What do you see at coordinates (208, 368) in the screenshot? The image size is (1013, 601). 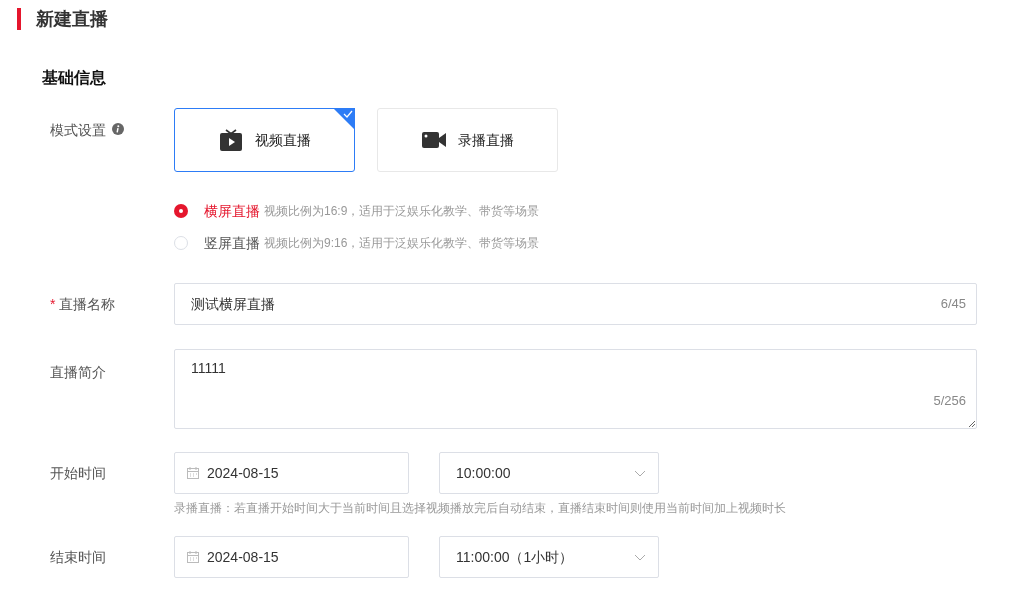 I see `textarea-value: 11111` at bounding box center [208, 368].